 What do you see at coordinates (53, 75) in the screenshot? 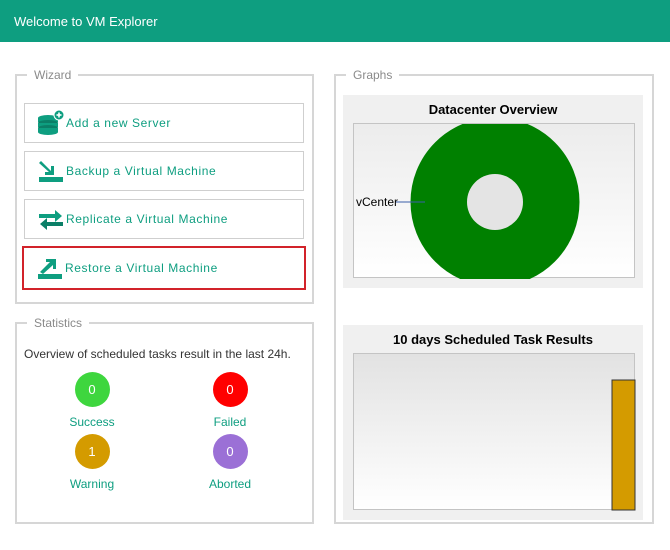
I see `wizard-legend: Wizard` at bounding box center [53, 75].